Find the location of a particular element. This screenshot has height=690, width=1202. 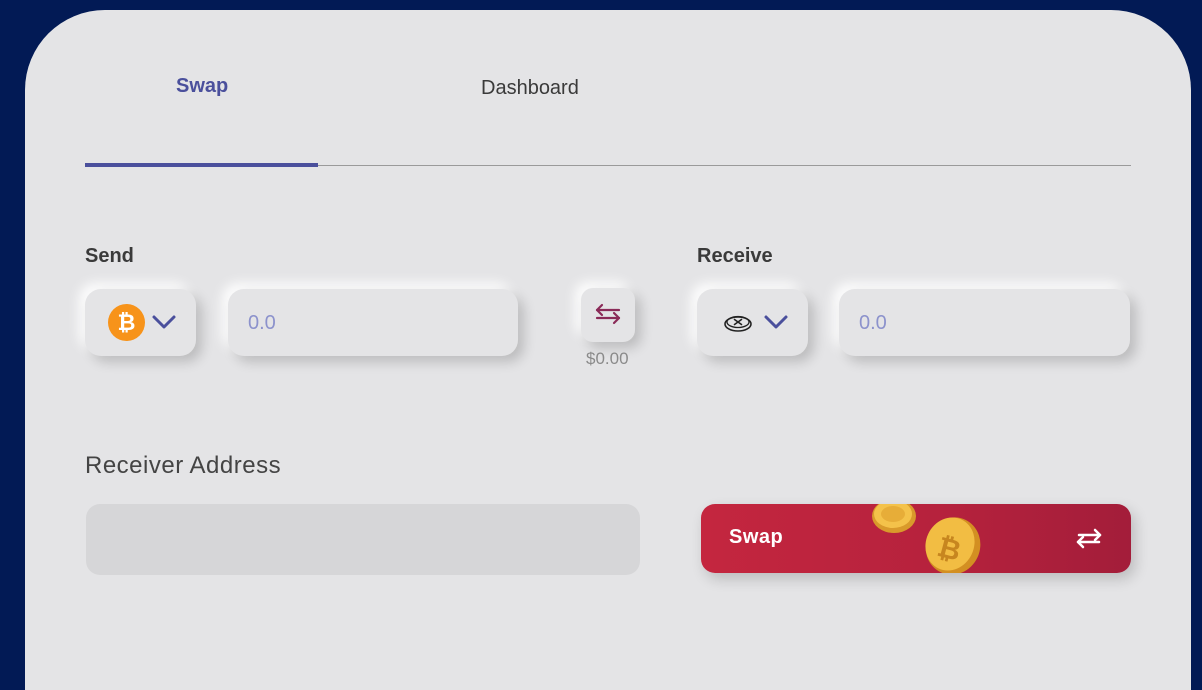

tab-swap: Swap is located at coordinates (202, 86).